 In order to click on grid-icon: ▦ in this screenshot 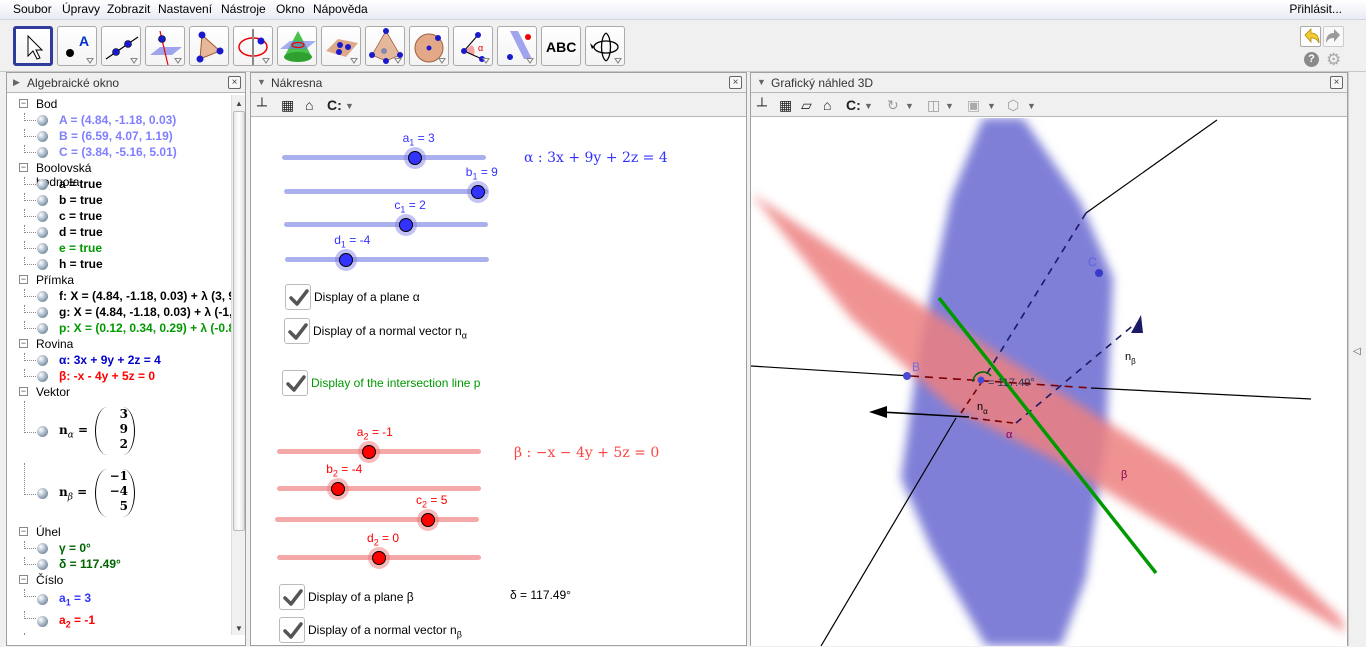, I will do `click(785, 105)`.